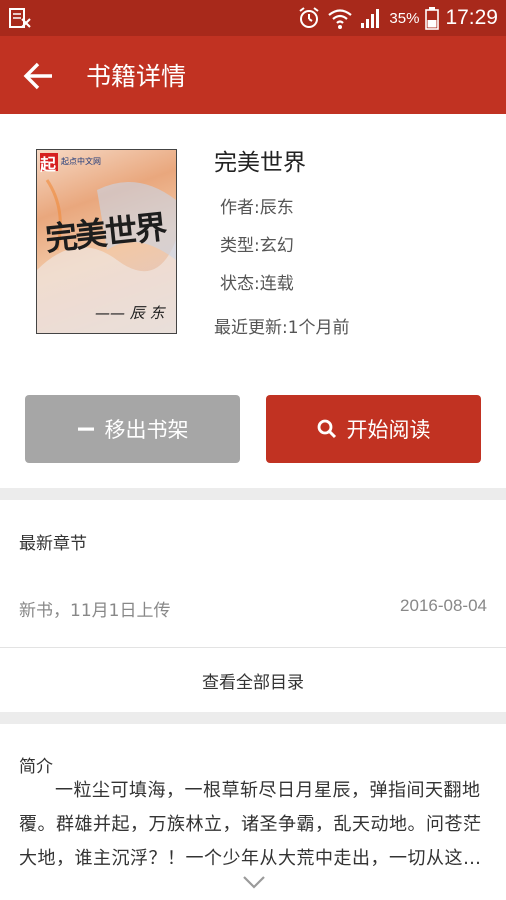 The image size is (506, 900). What do you see at coordinates (471, 17) in the screenshot?
I see `clock: 17:29` at bounding box center [471, 17].